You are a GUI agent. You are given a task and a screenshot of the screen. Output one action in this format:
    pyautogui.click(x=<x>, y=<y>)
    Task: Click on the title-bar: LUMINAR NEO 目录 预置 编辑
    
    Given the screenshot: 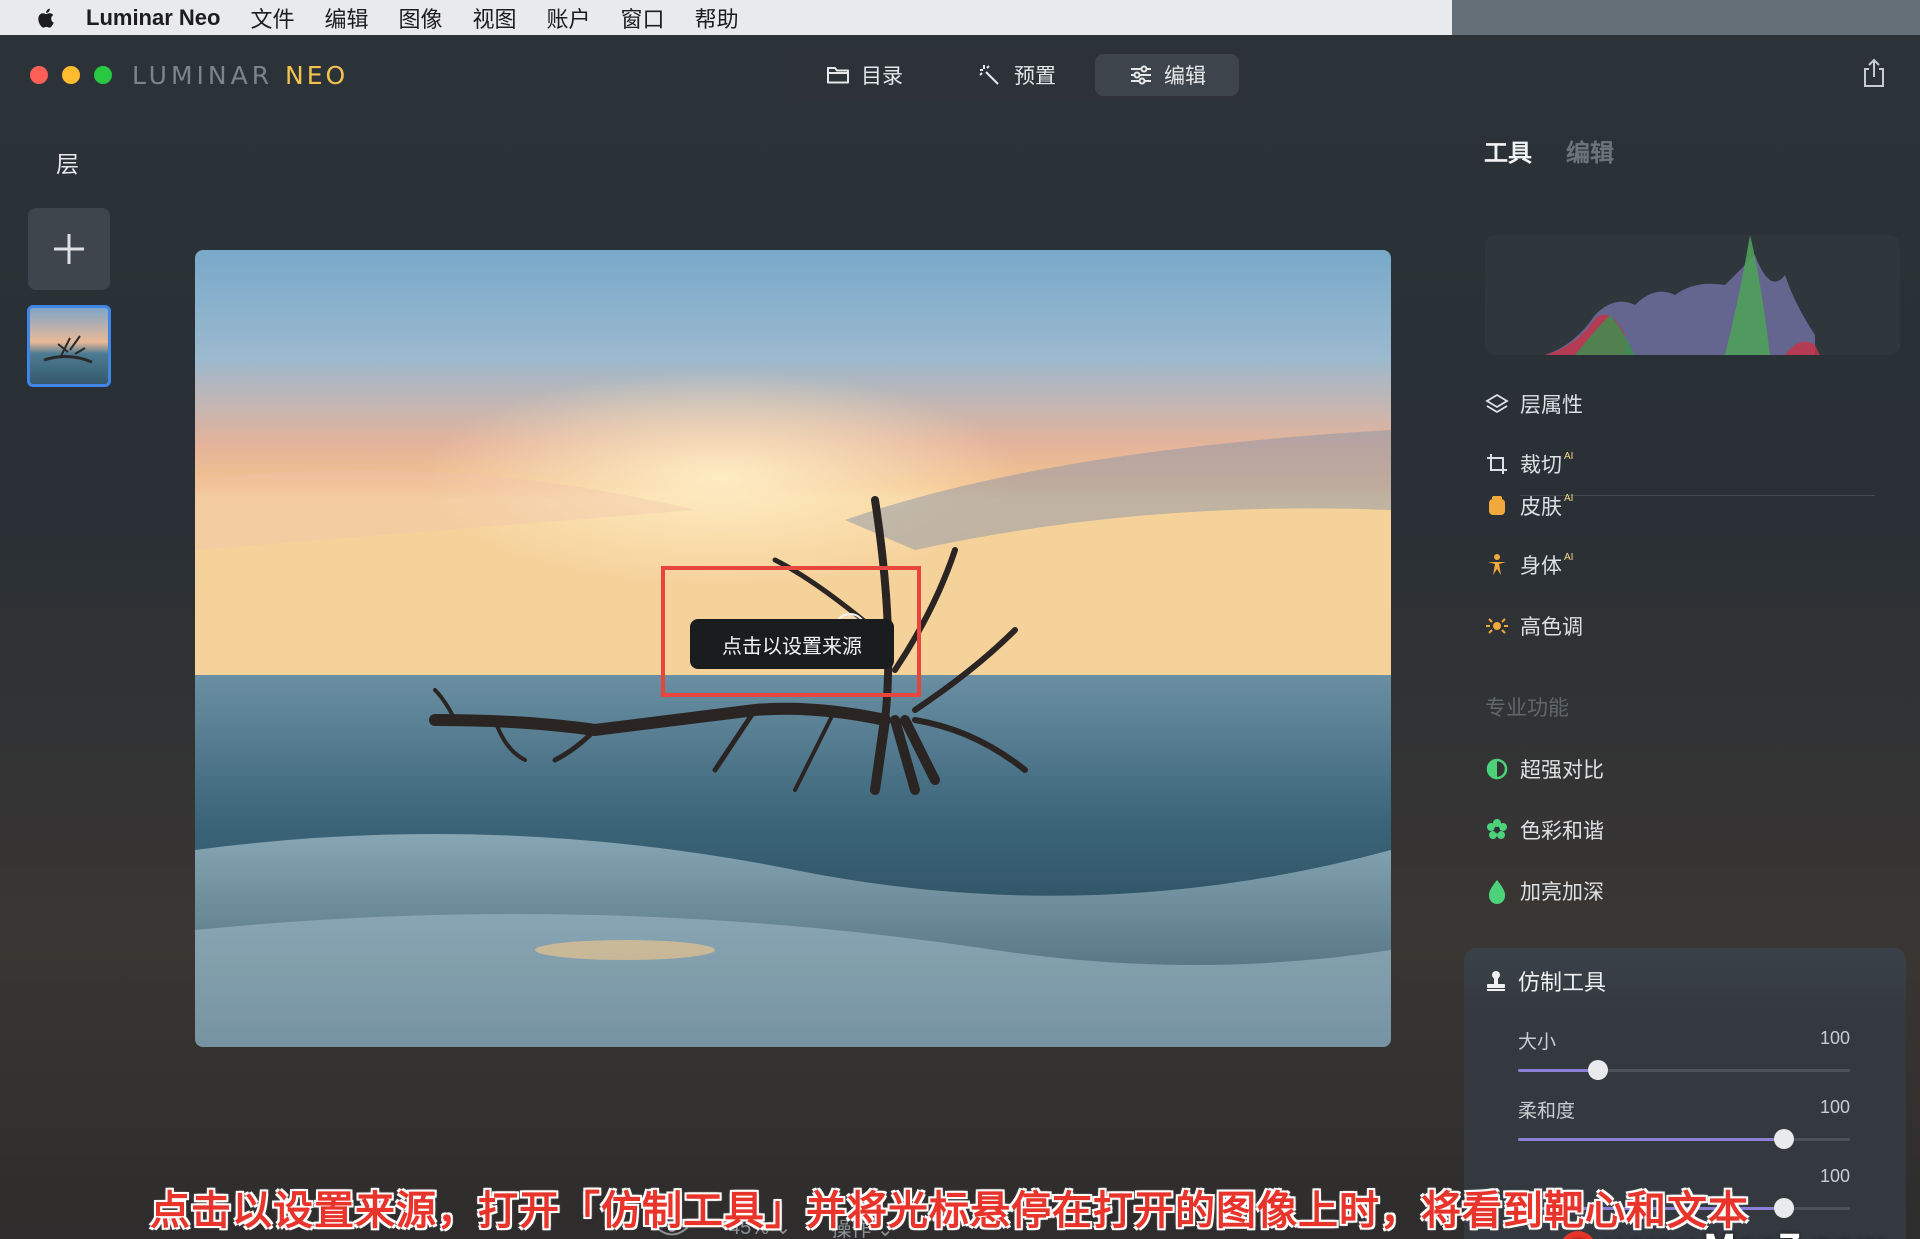 What is the action you would take?
    pyautogui.click(x=960, y=75)
    